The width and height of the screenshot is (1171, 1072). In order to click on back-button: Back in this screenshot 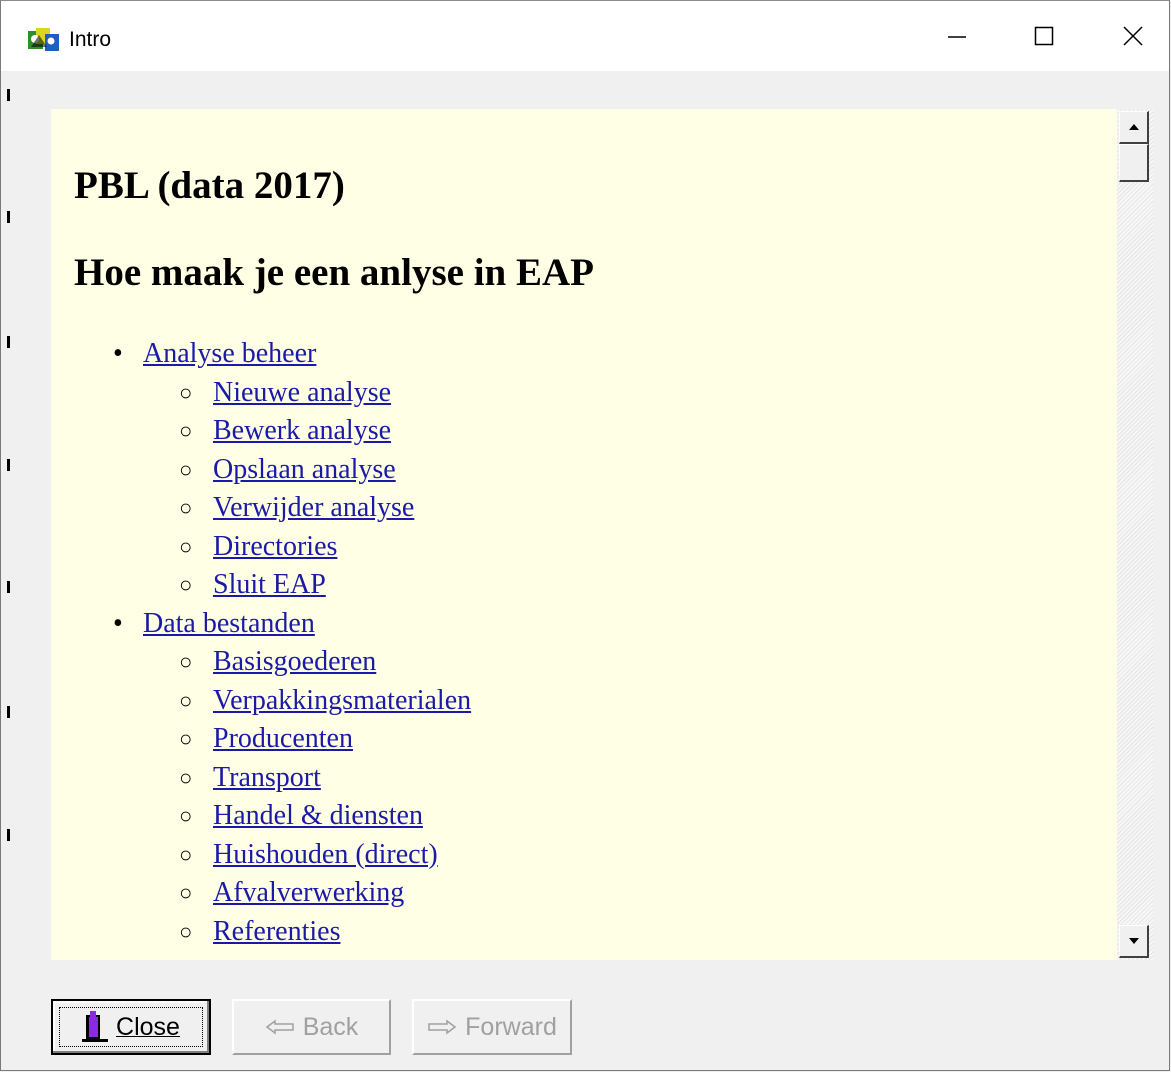, I will do `click(311, 1027)`.